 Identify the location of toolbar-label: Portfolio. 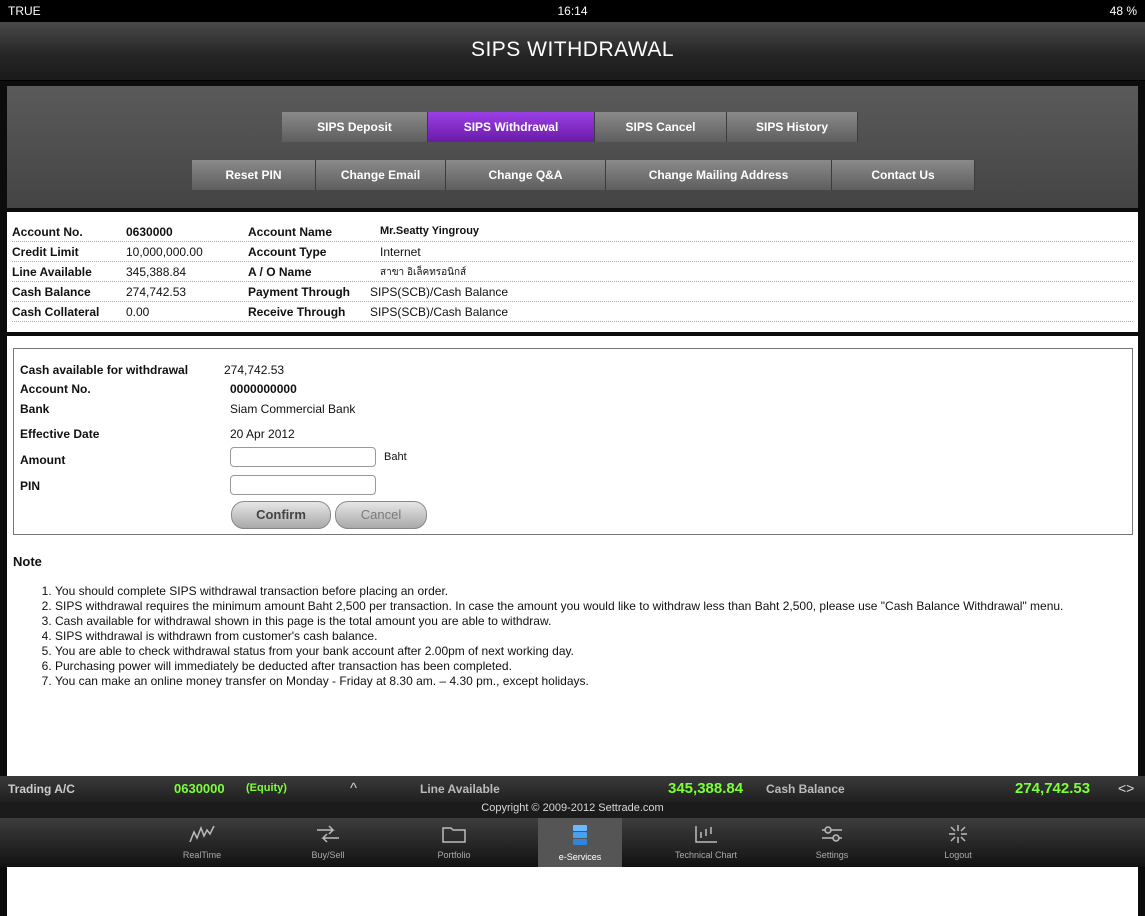
(454, 855).